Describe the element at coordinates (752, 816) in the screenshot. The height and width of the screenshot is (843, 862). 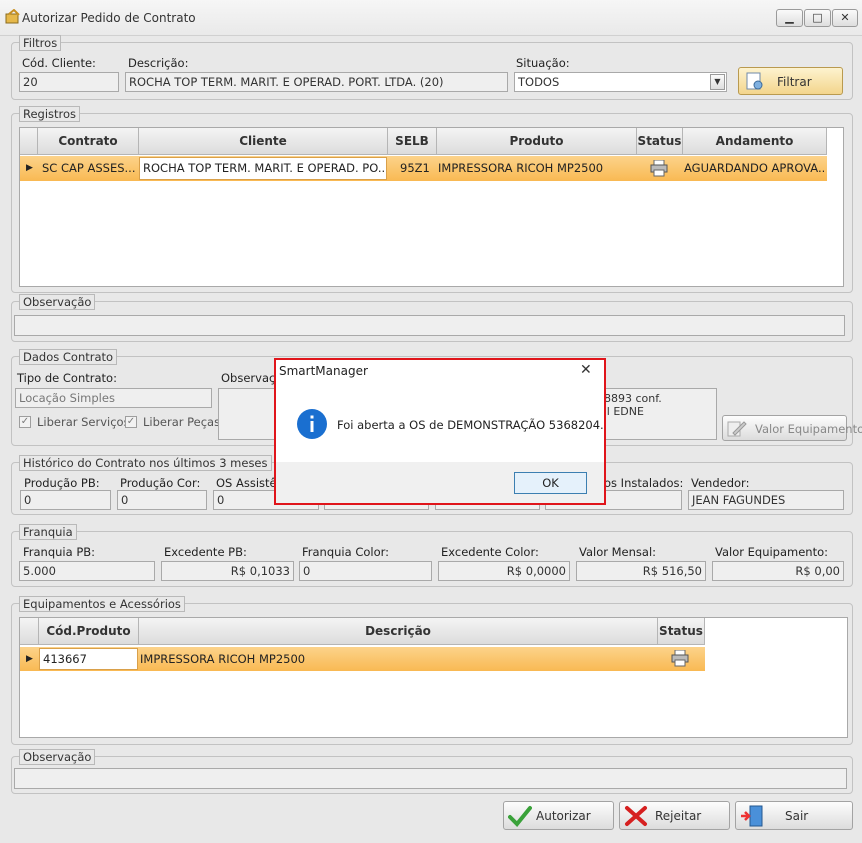
I see `exit-door-icon` at that location.